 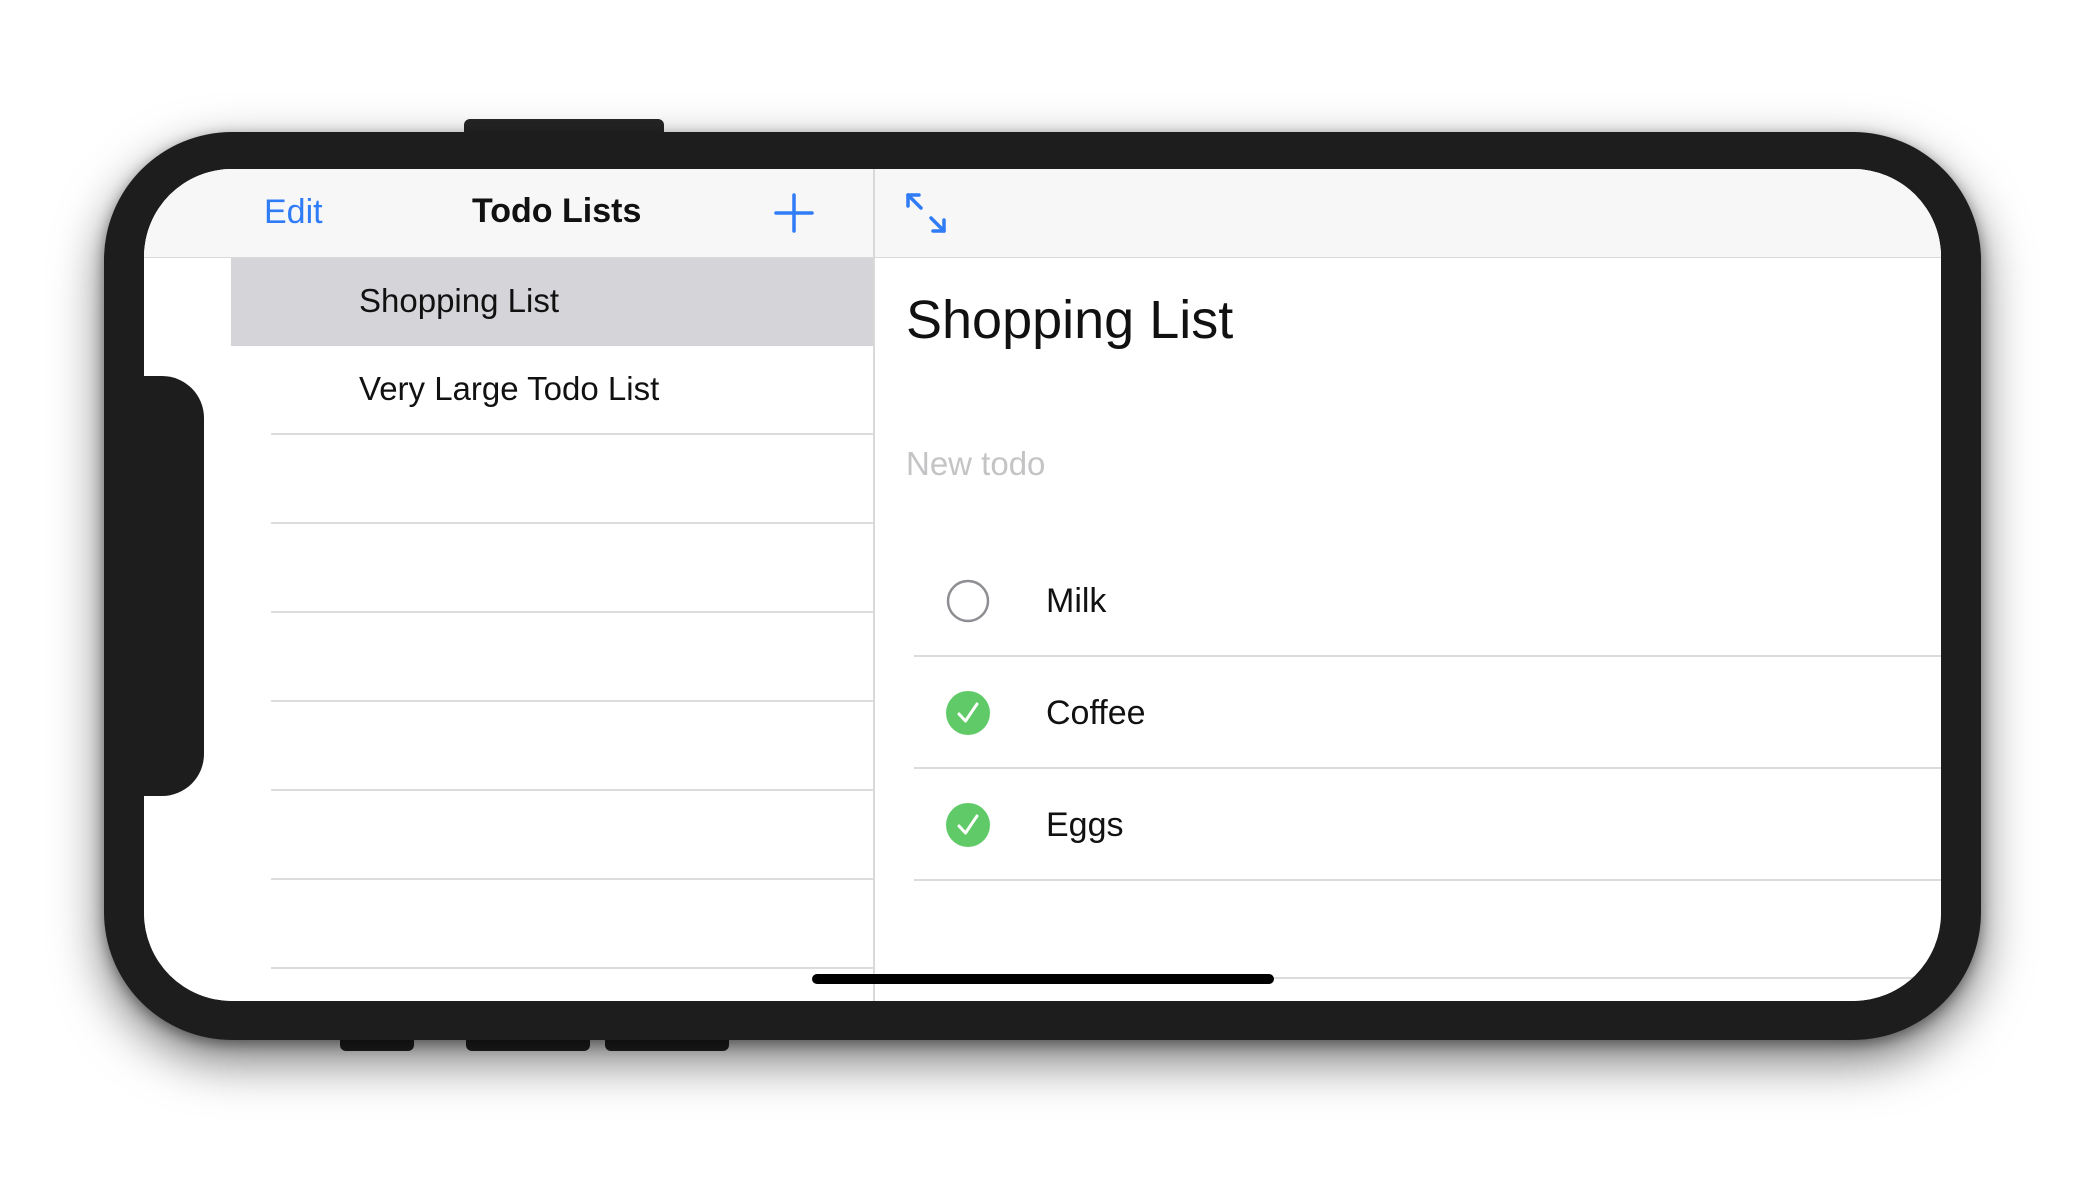 I want to click on todo-label: Coffee, so click(x=1096, y=713).